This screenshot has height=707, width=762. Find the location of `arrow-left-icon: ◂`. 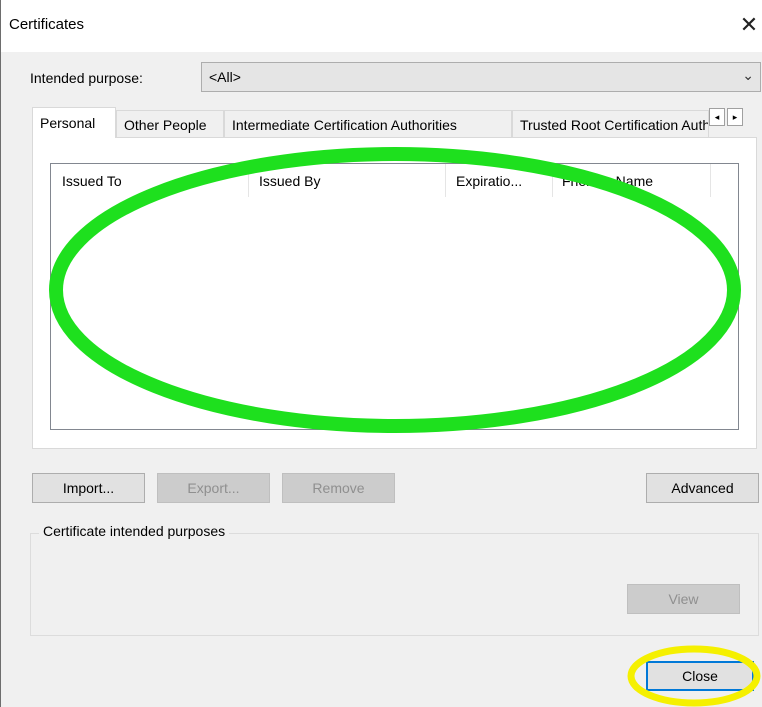

arrow-left-icon: ◂ is located at coordinates (717, 117).